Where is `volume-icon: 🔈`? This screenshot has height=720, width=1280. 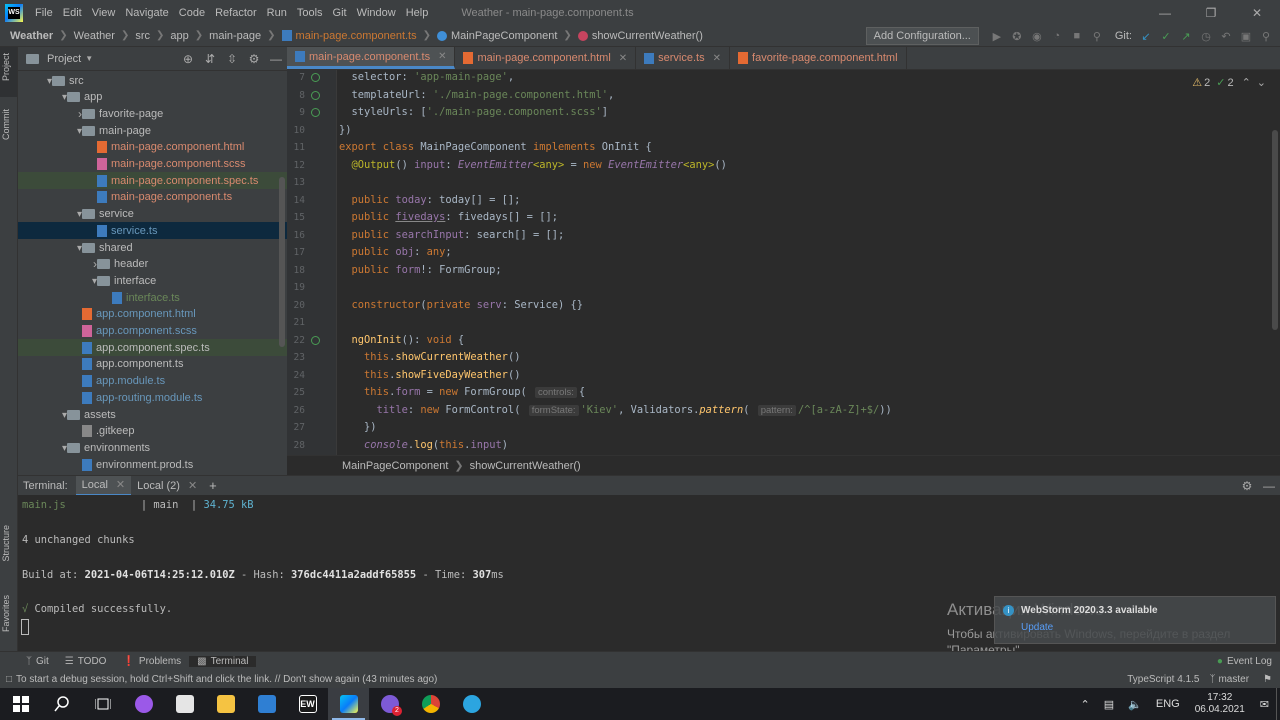
volume-icon: 🔈 is located at coordinates (1135, 704).